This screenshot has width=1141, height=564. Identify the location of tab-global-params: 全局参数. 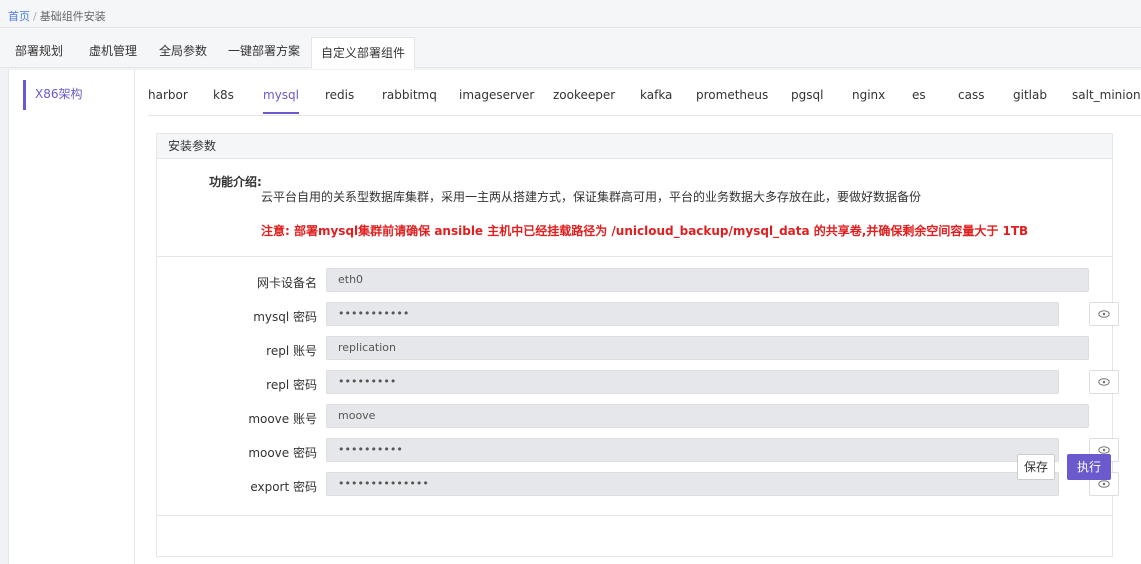
(183, 52).